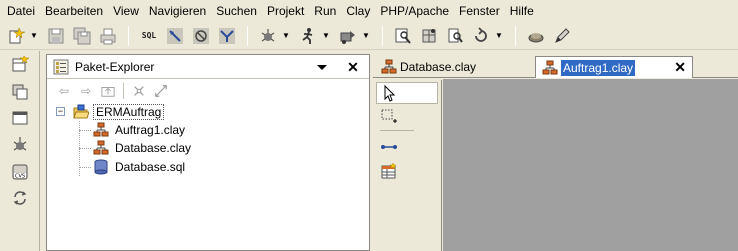 The width and height of the screenshot is (738, 251). I want to click on tree-item-project: ERMAuftrag, so click(119, 112).